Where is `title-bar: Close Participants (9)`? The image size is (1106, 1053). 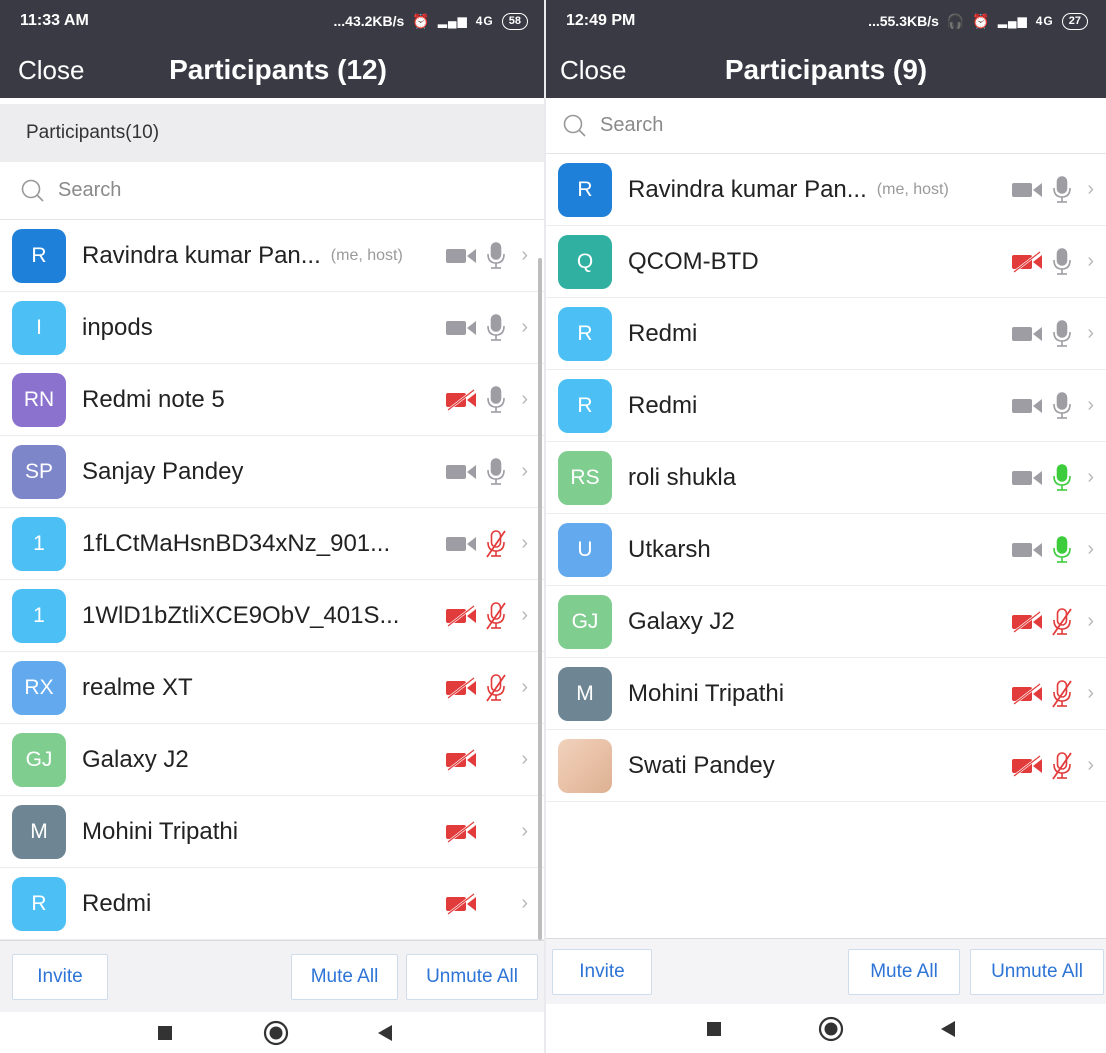
title-bar: Close Participants (9) is located at coordinates (826, 70).